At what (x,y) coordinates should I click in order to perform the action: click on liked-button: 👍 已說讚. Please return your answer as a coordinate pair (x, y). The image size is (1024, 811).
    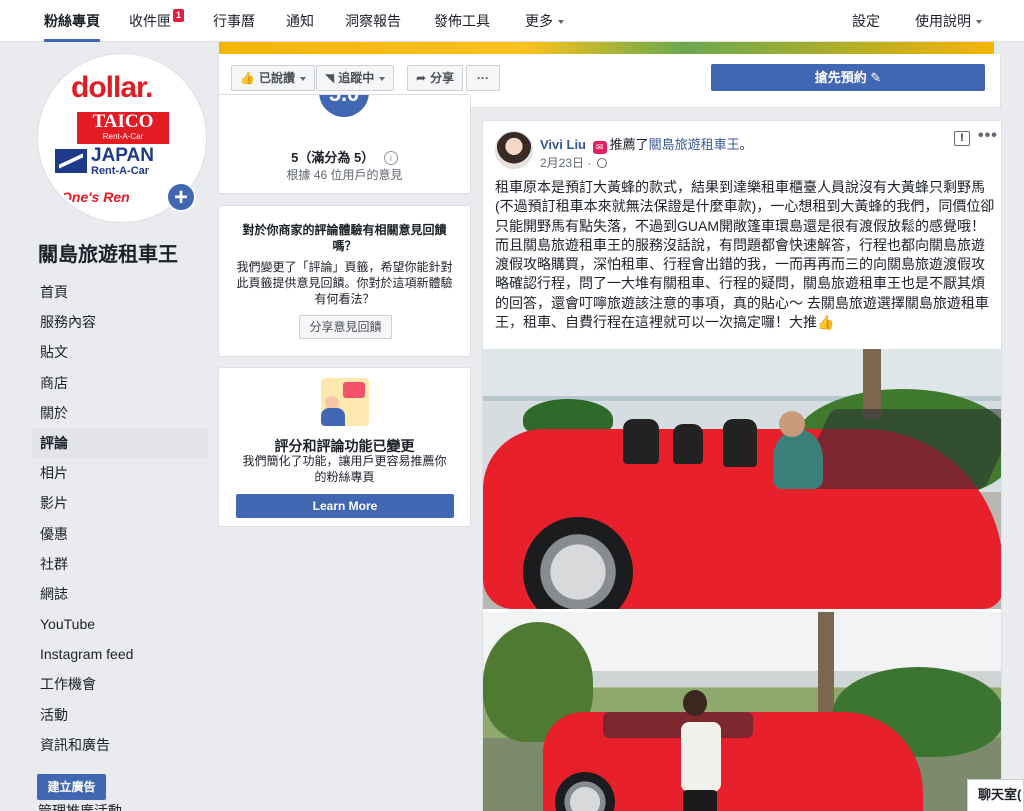
    Looking at the image, I should click on (273, 78).